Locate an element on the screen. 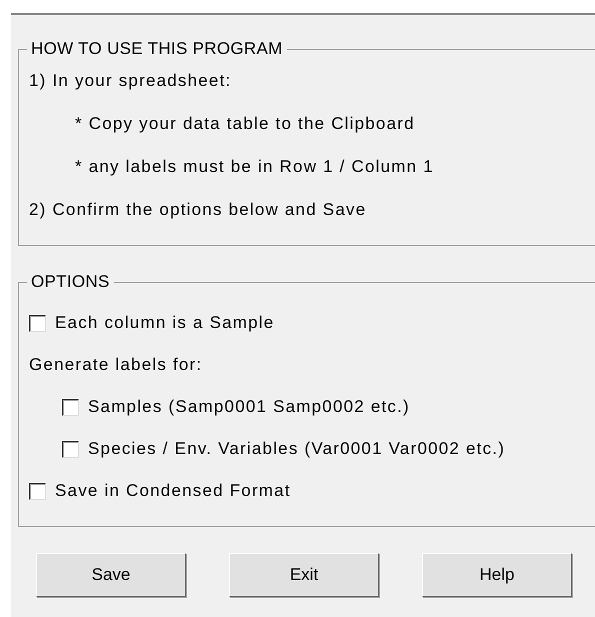 Image resolution: width=595 pixels, height=617 pixels. instruction-text: 1) In your spreadsheet: is located at coordinates (130, 81).